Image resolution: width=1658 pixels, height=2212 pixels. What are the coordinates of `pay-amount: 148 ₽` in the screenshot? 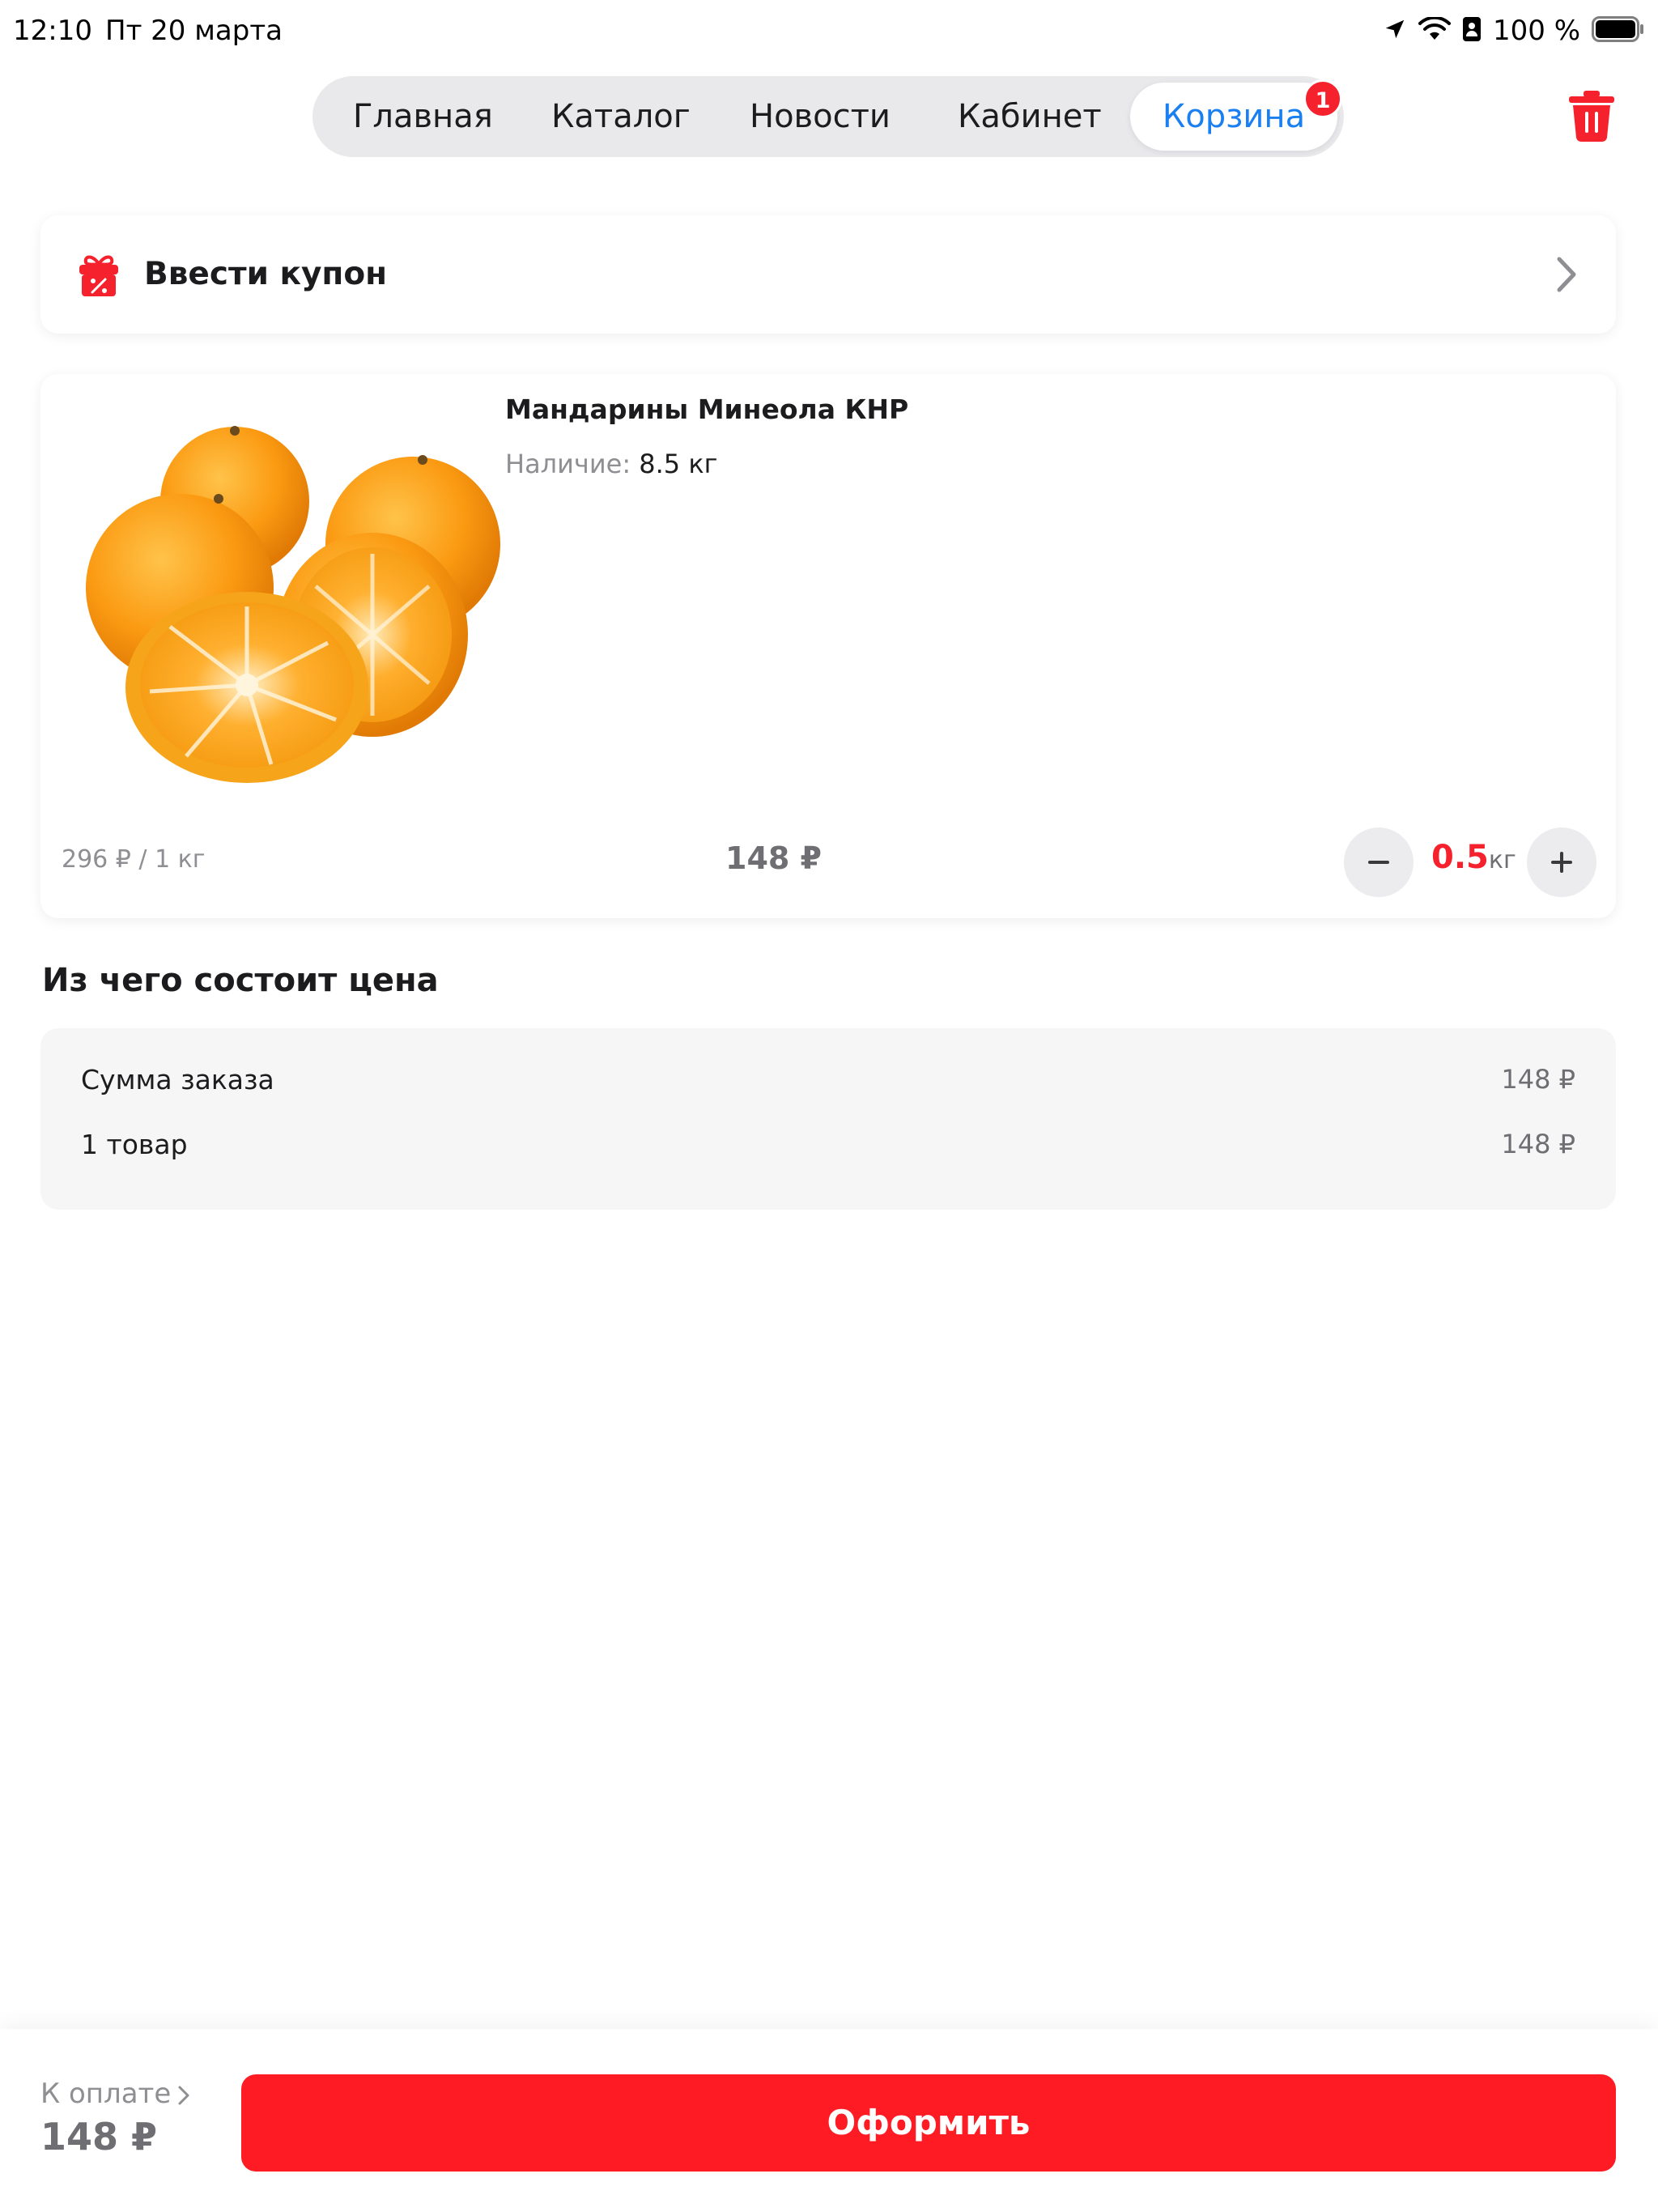 It's located at (99, 2137).